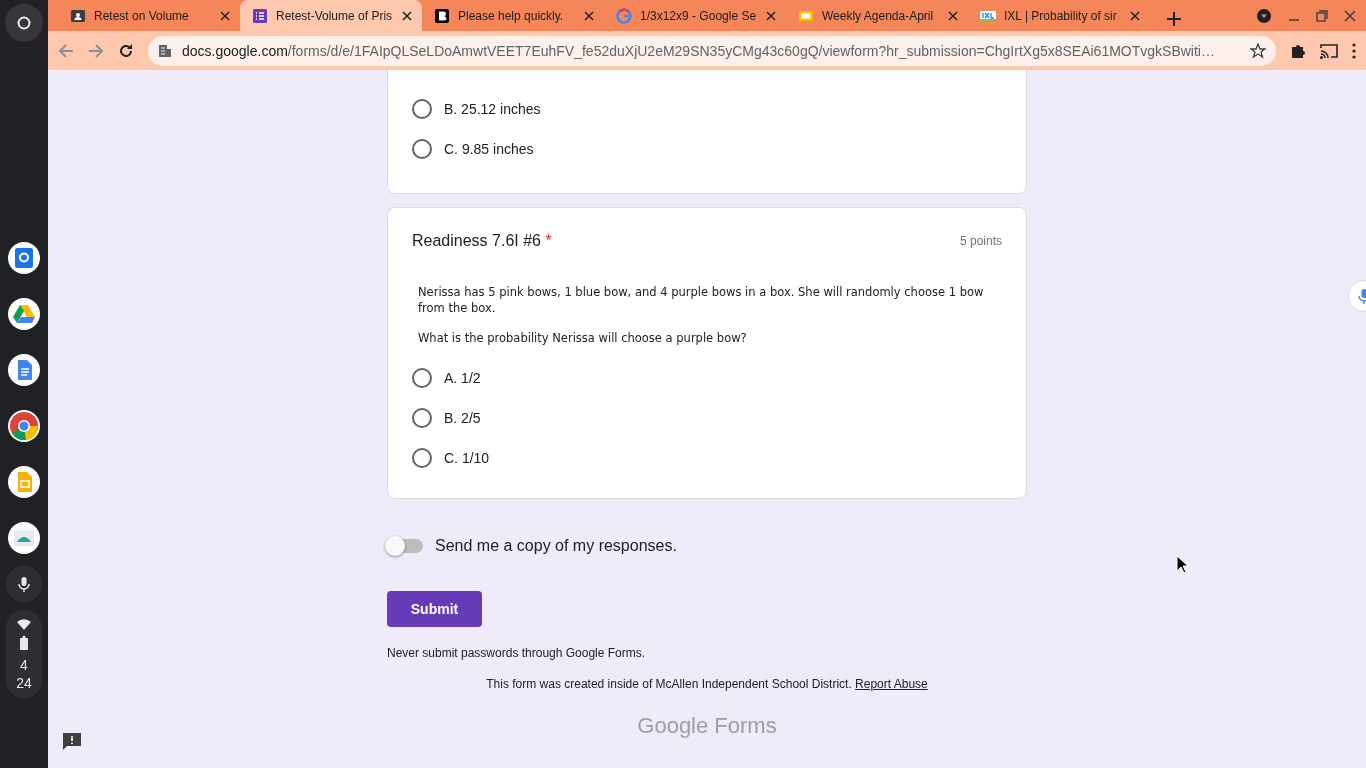 The width and height of the screenshot is (1366, 768). Describe the element at coordinates (517, 653) in the screenshot. I see `notice-text: Never submit passwords through Google Forms.` at that location.